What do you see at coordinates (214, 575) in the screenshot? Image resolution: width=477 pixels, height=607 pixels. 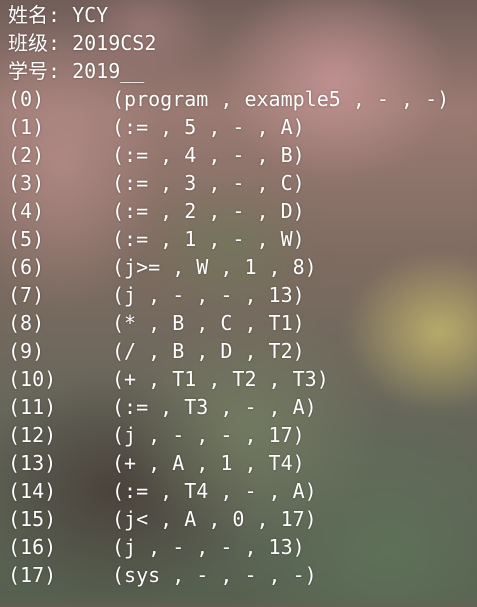 I see `quadruple-text: (sys , - , - , -)` at bounding box center [214, 575].